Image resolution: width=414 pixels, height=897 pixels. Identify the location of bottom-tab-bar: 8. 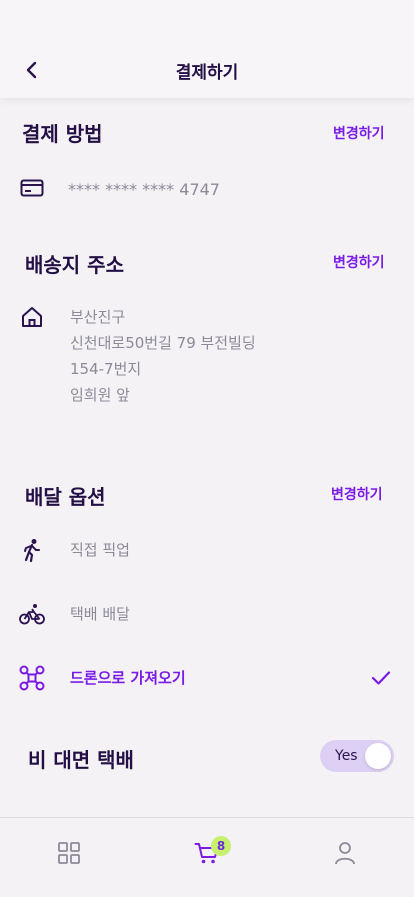
(207, 857).